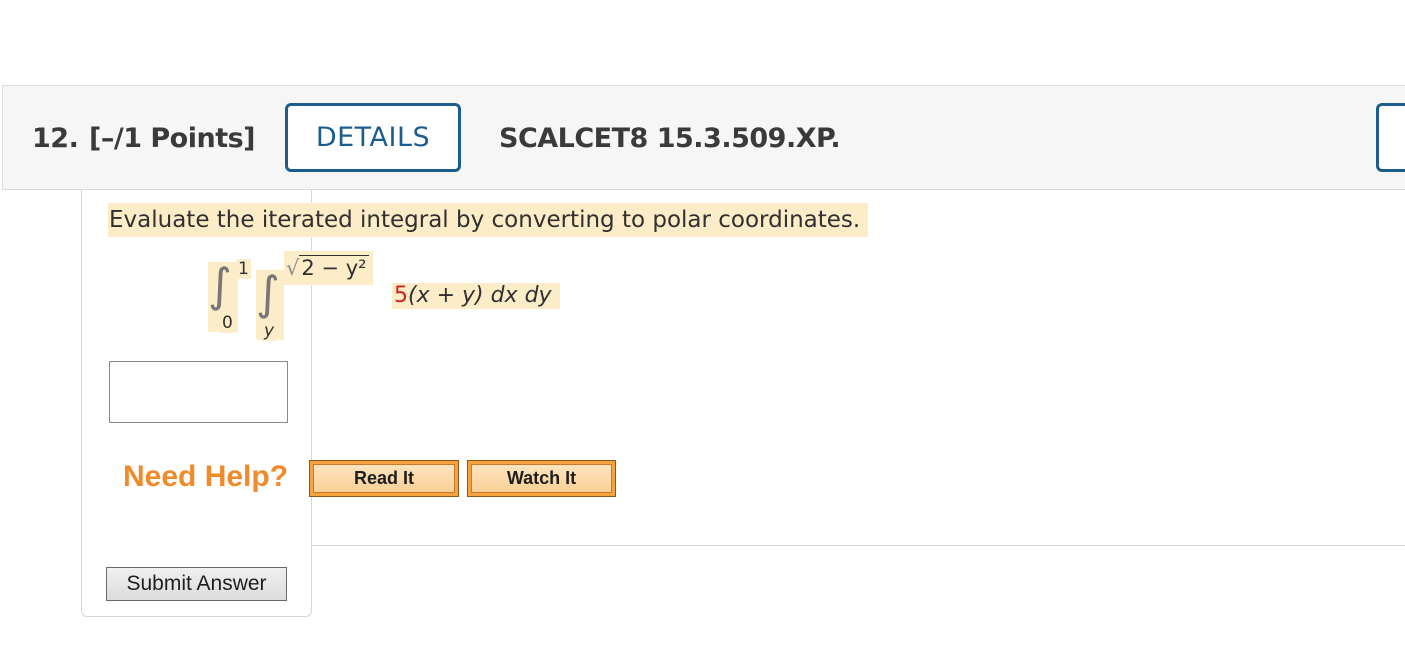 This screenshot has height=671, width=1405. I want to click on details-button: DETAILS, so click(373, 137).